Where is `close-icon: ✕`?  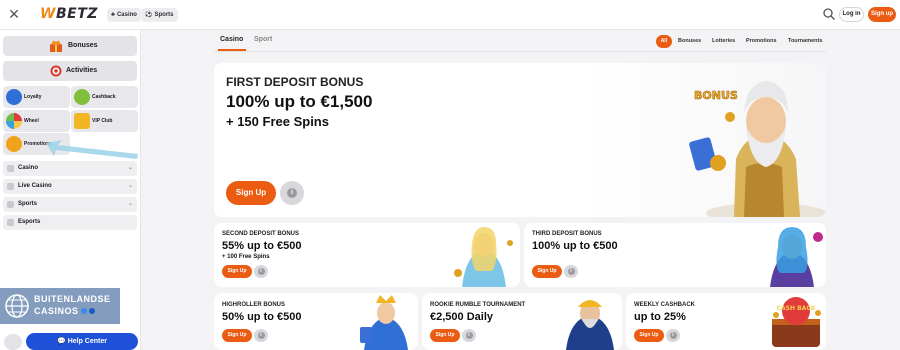 close-icon: ✕ is located at coordinates (14, 14).